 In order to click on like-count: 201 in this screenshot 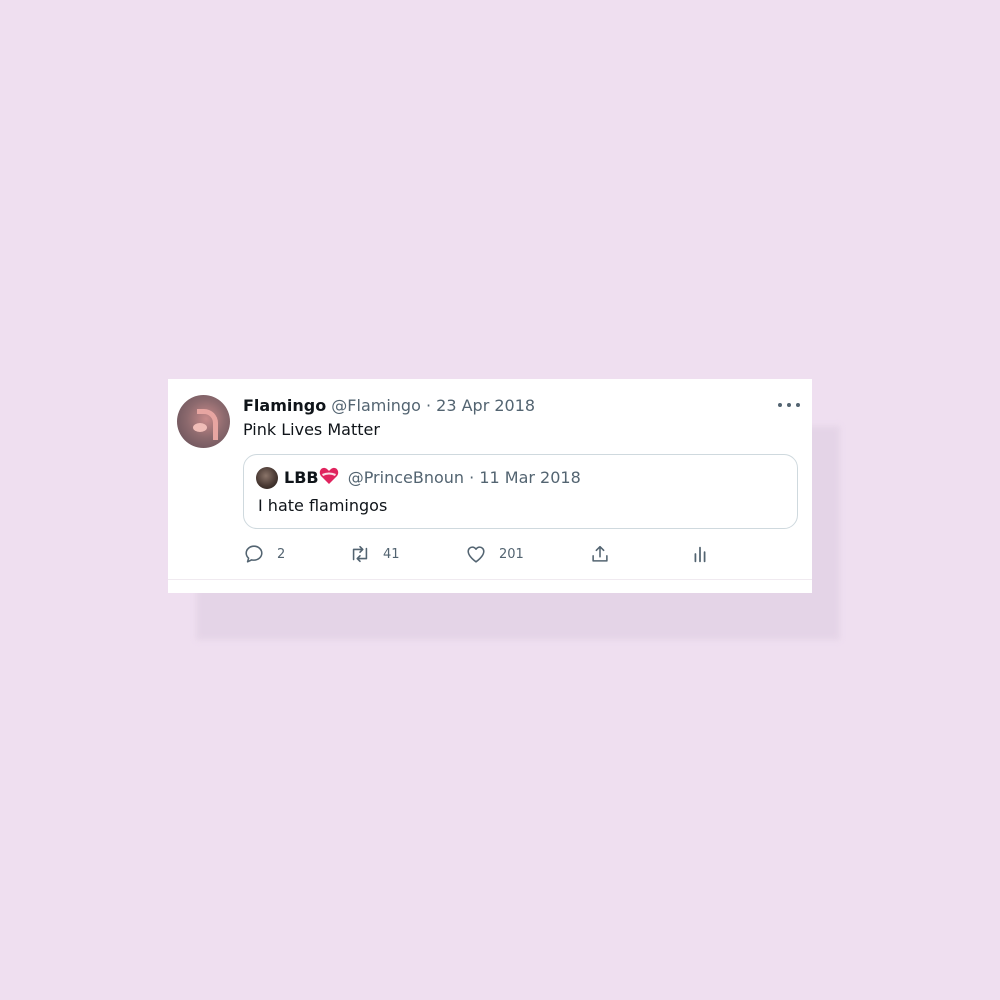, I will do `click(511, 554)`.